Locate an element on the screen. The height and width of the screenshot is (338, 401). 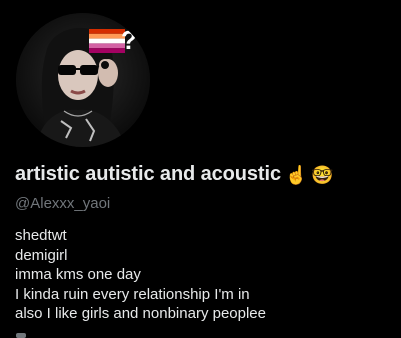
pointing-up-emoji-icon: ☝️ is located at coordinates (296, 174).